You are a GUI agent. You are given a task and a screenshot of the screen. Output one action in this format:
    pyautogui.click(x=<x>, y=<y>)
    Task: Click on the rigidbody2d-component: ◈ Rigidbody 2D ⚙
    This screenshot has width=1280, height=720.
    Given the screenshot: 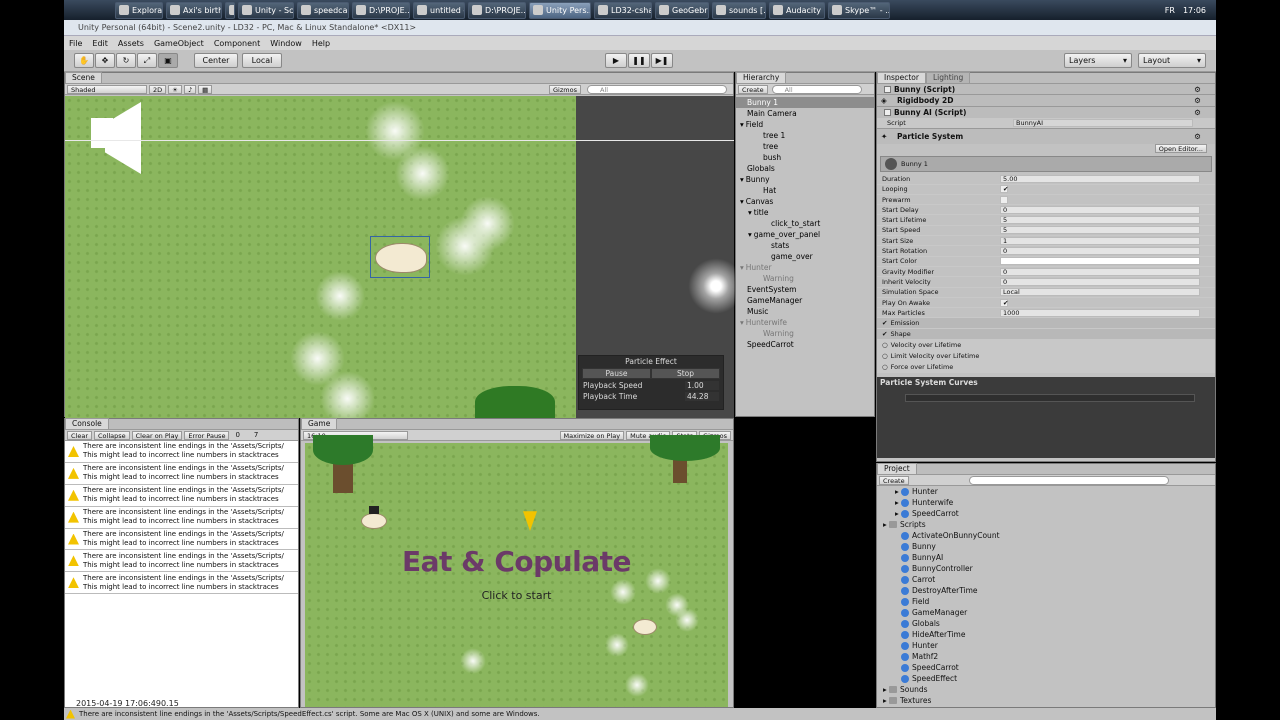 What is the action you would take?
    pyautogui.click(x=1046, y=100)
    